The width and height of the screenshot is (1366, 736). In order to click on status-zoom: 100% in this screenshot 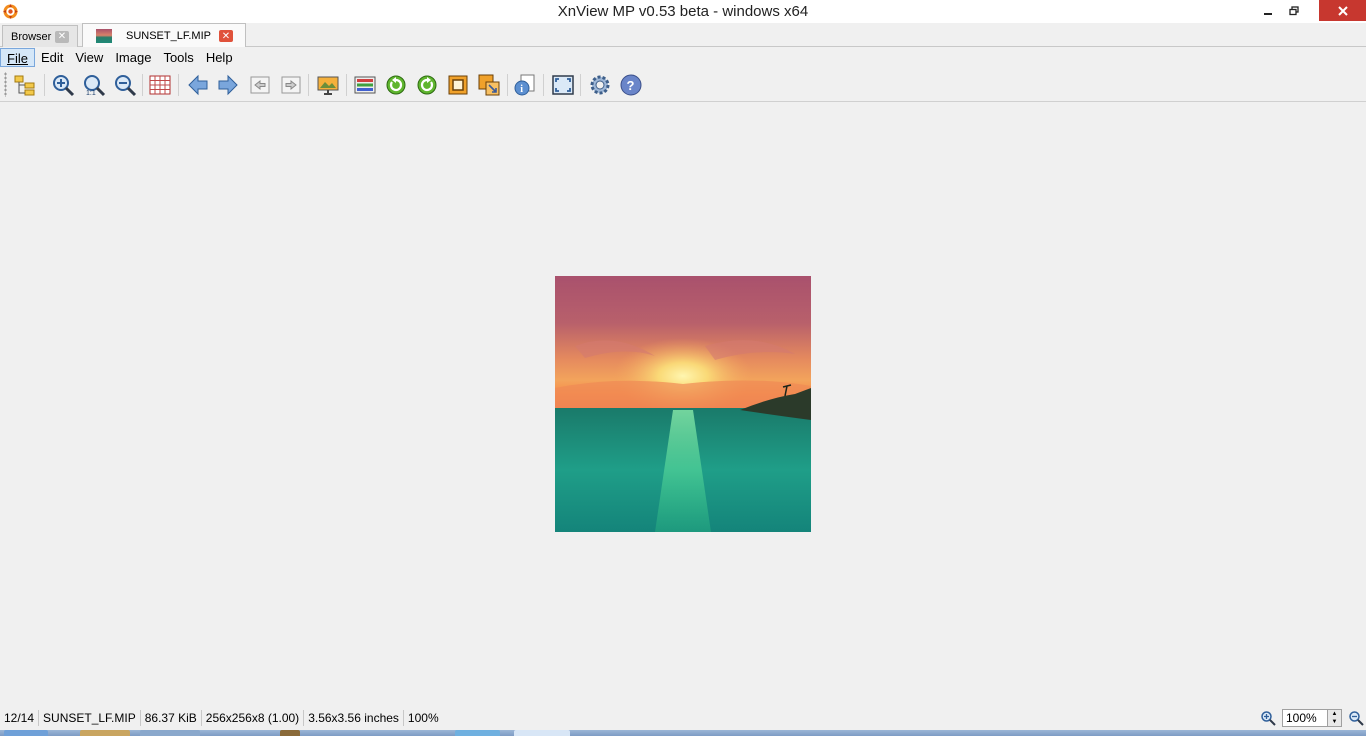, I will do `click(423, 718)`.